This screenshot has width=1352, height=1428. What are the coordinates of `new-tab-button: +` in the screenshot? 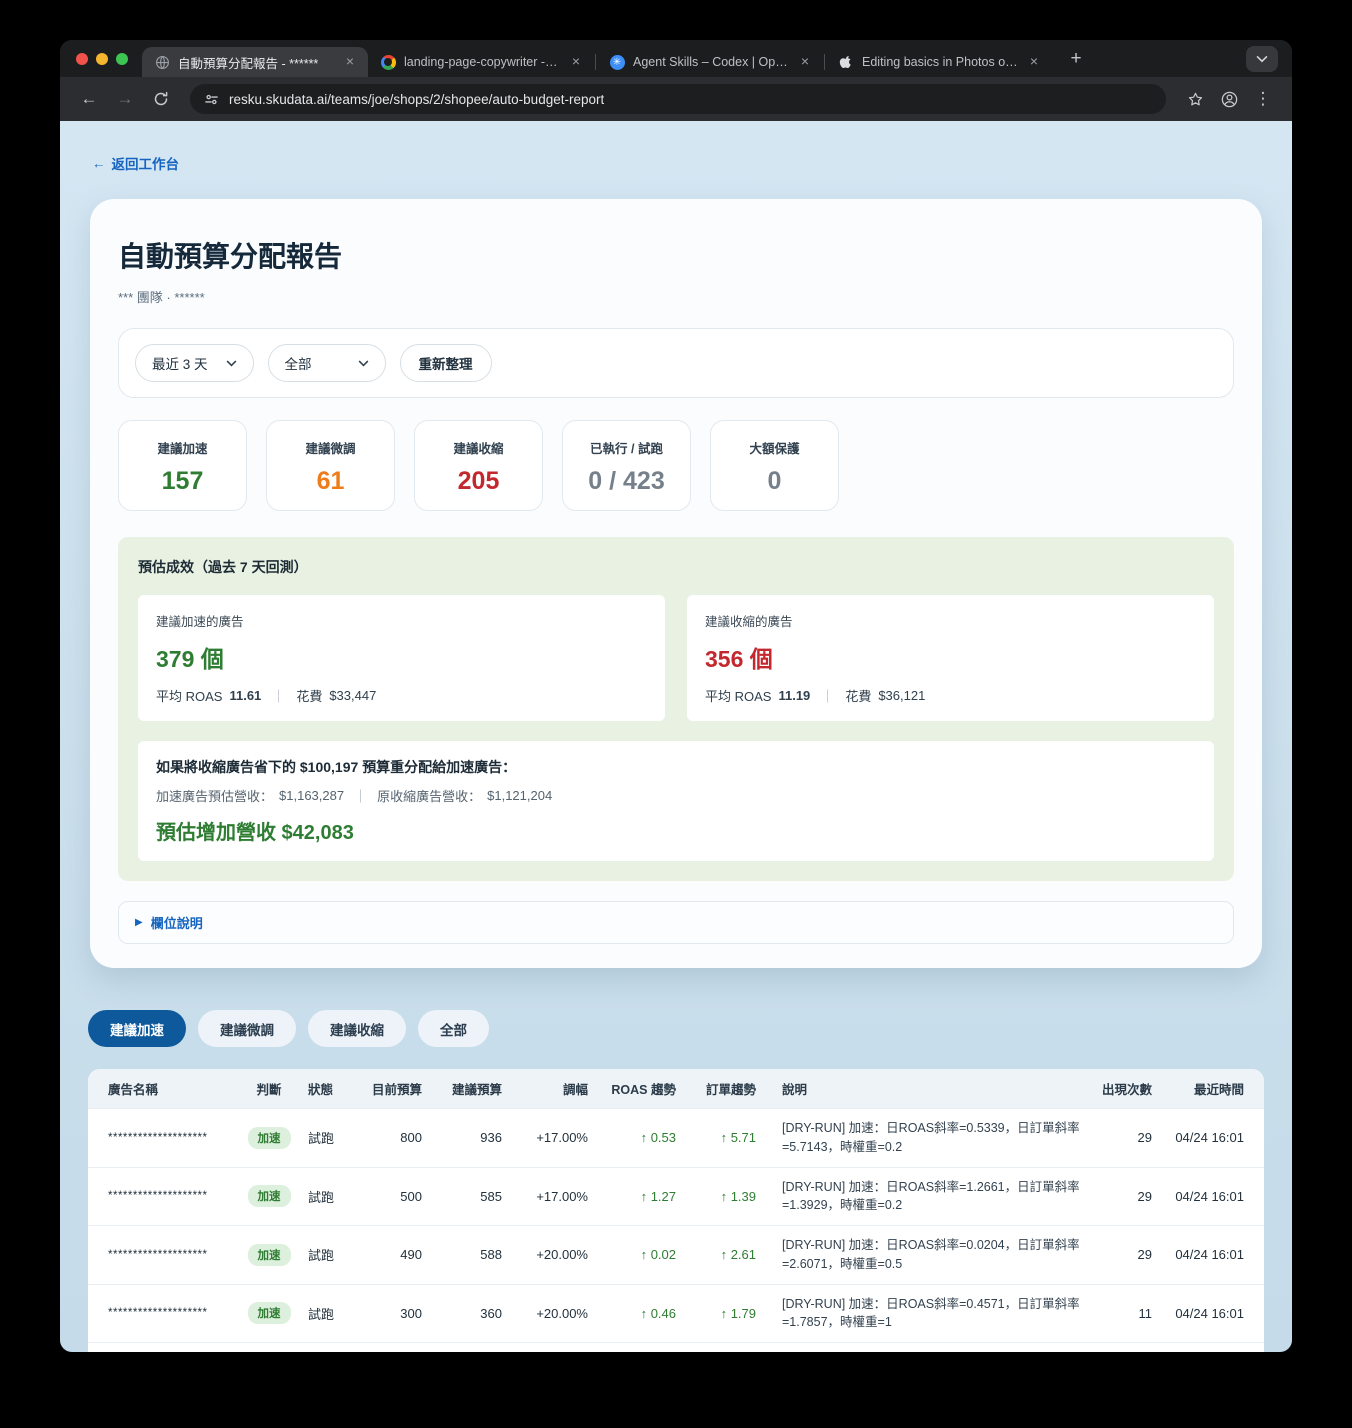 It's located at (1076, 59).